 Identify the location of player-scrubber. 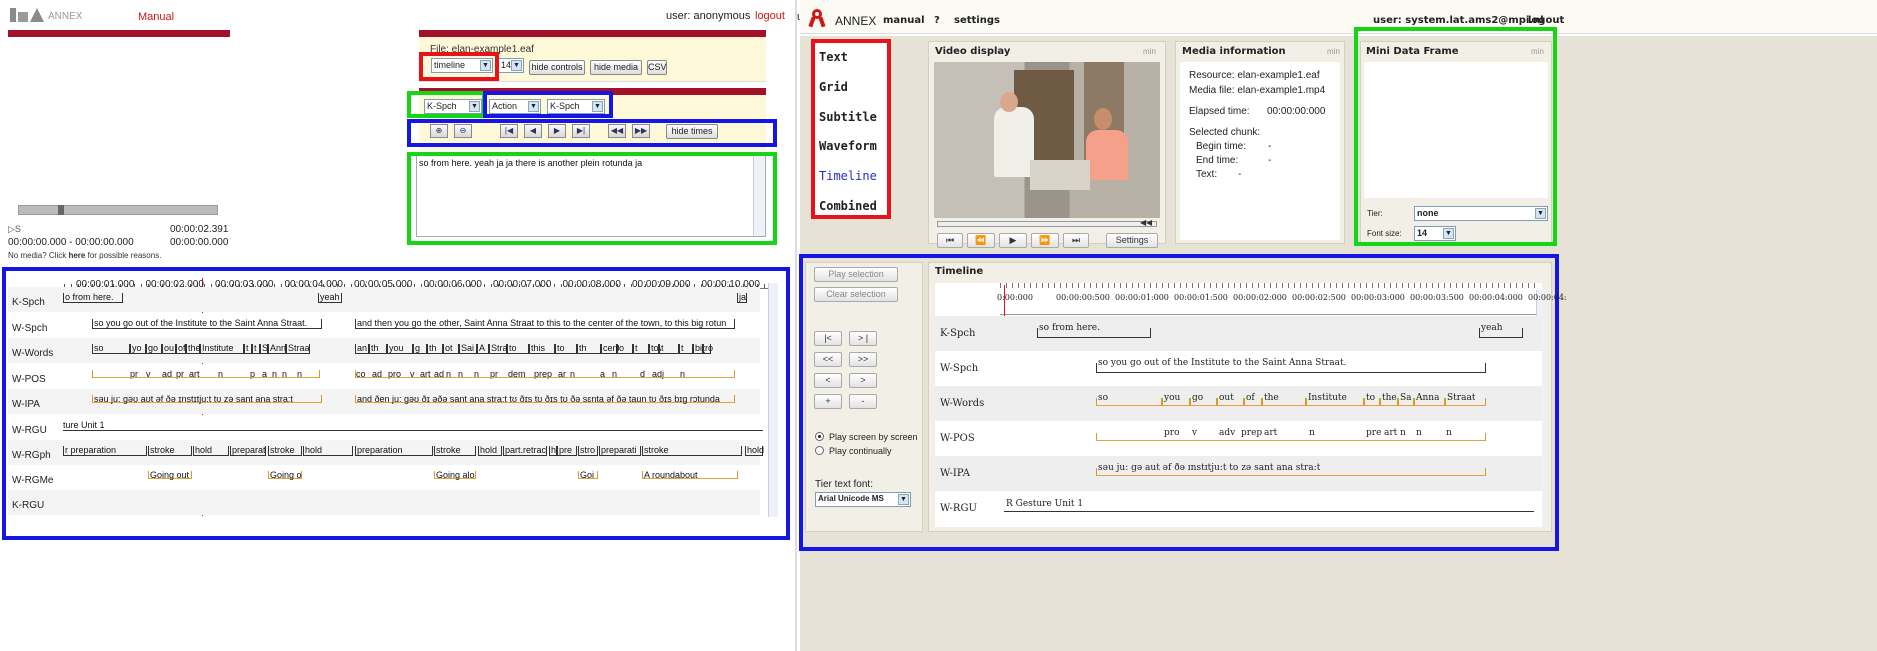
(61, 210).